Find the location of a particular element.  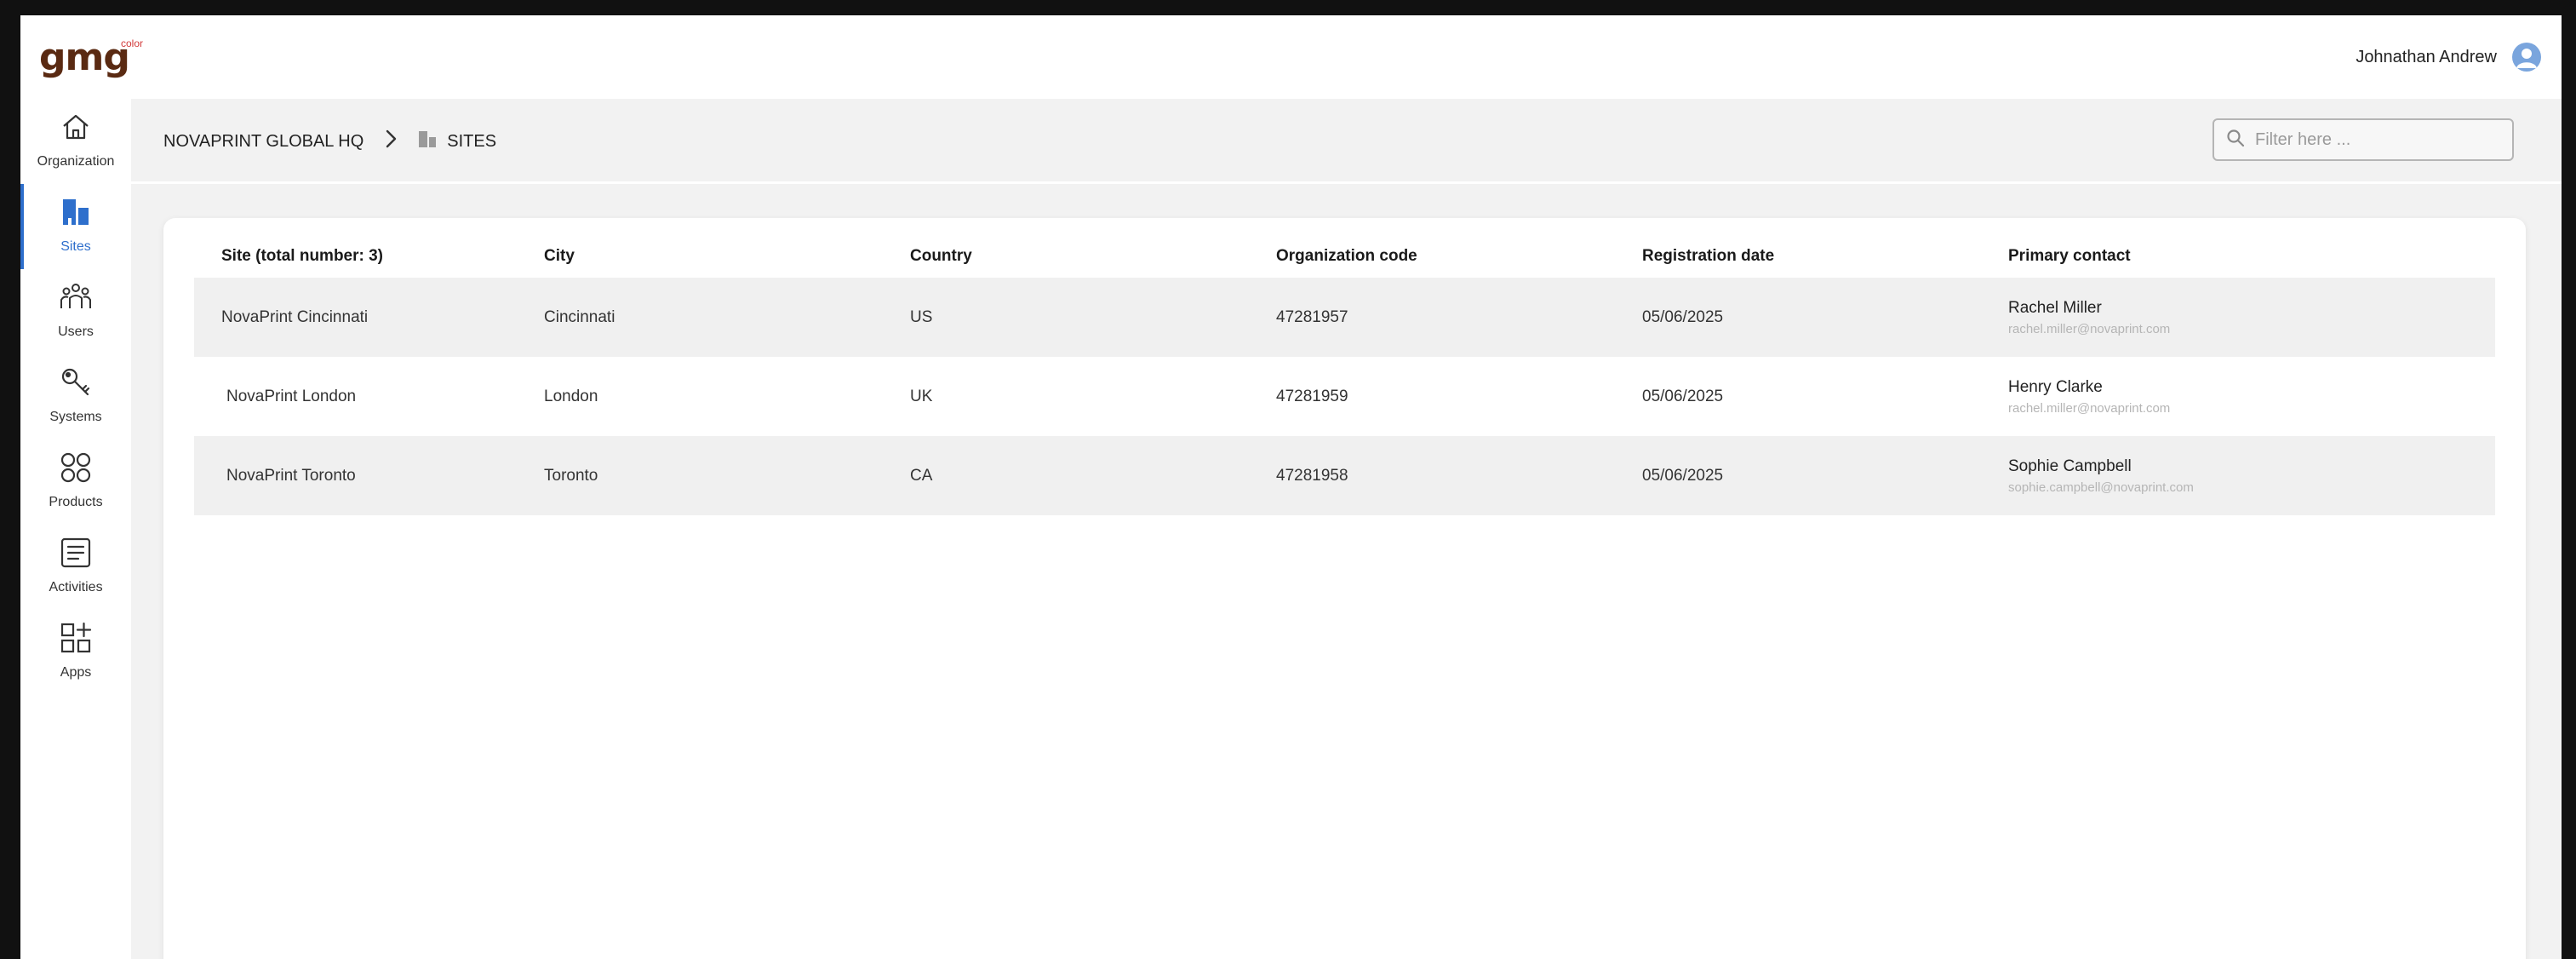

column-header-site: Site (total number: 3) is located at coordinates (369, 256).